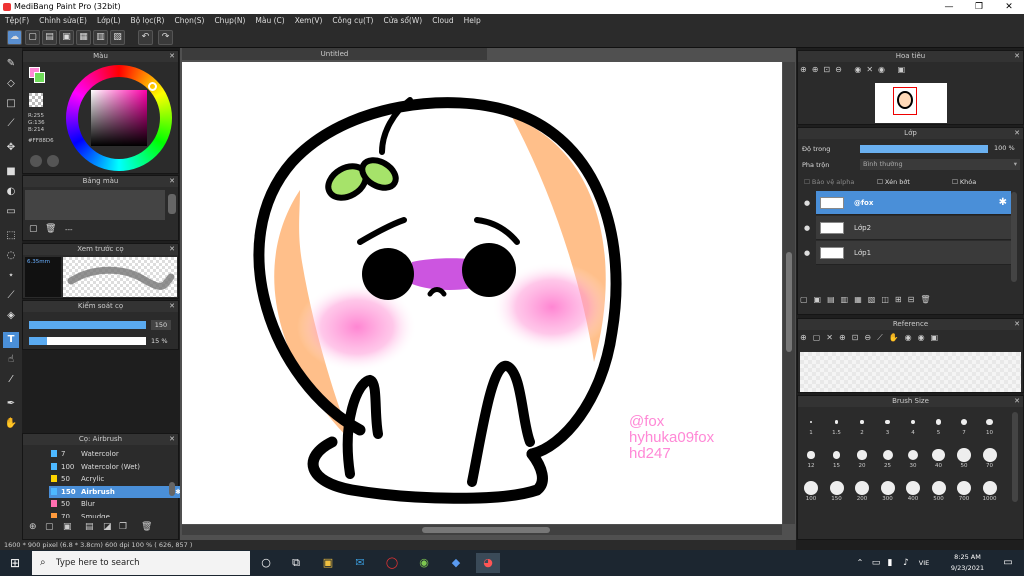 The height and width of the screenshot is (576, 1024). I want to click on hscroll-thumb, so click(486, 530).